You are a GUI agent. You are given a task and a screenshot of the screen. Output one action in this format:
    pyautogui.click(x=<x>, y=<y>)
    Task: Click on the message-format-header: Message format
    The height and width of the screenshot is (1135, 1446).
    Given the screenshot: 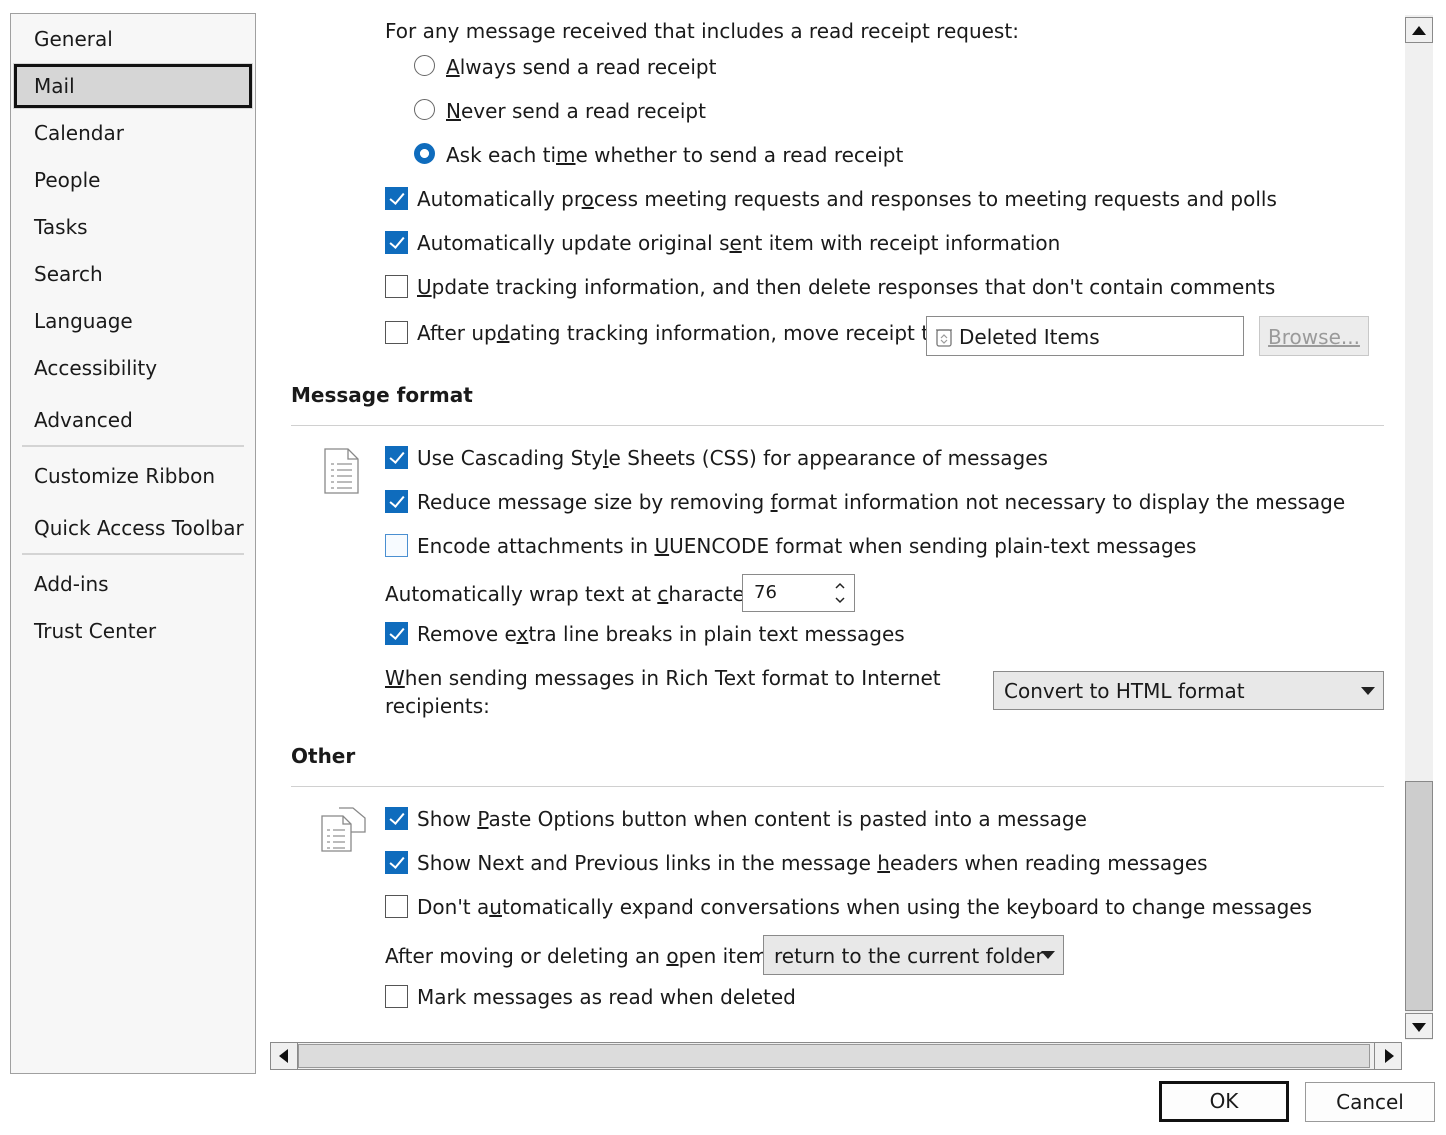 What is the action you would take?
    pyautogui.click(x=382, y=395)
    